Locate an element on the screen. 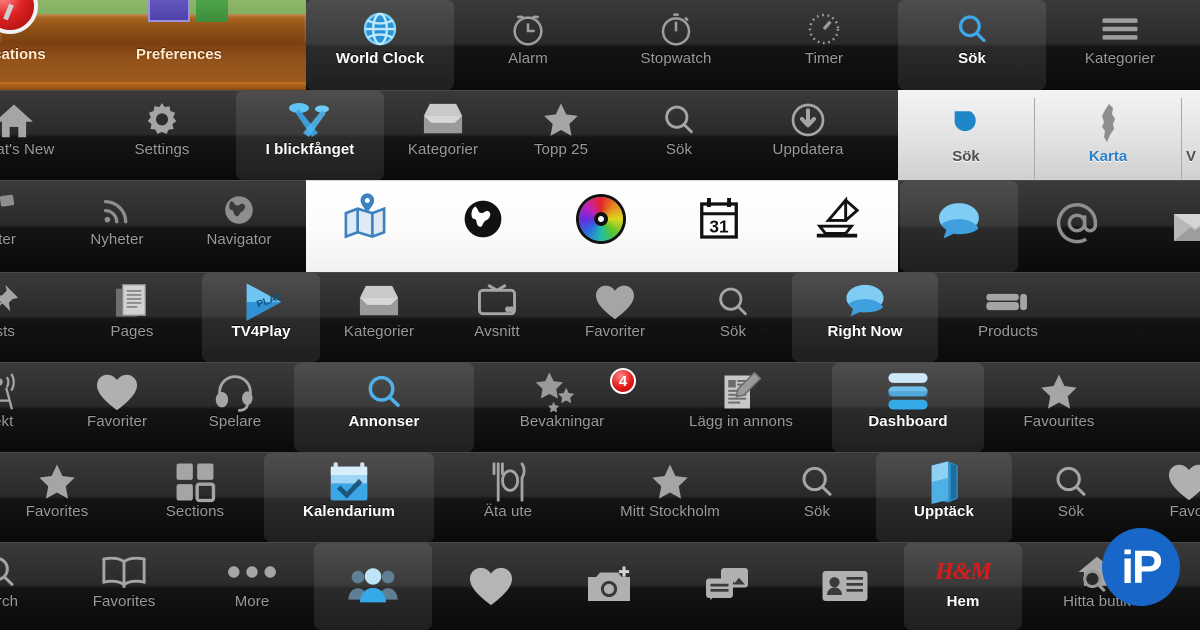 This screenshot has height=630, width=1200. tab-label: jetter is located at coordinates (8, 239).